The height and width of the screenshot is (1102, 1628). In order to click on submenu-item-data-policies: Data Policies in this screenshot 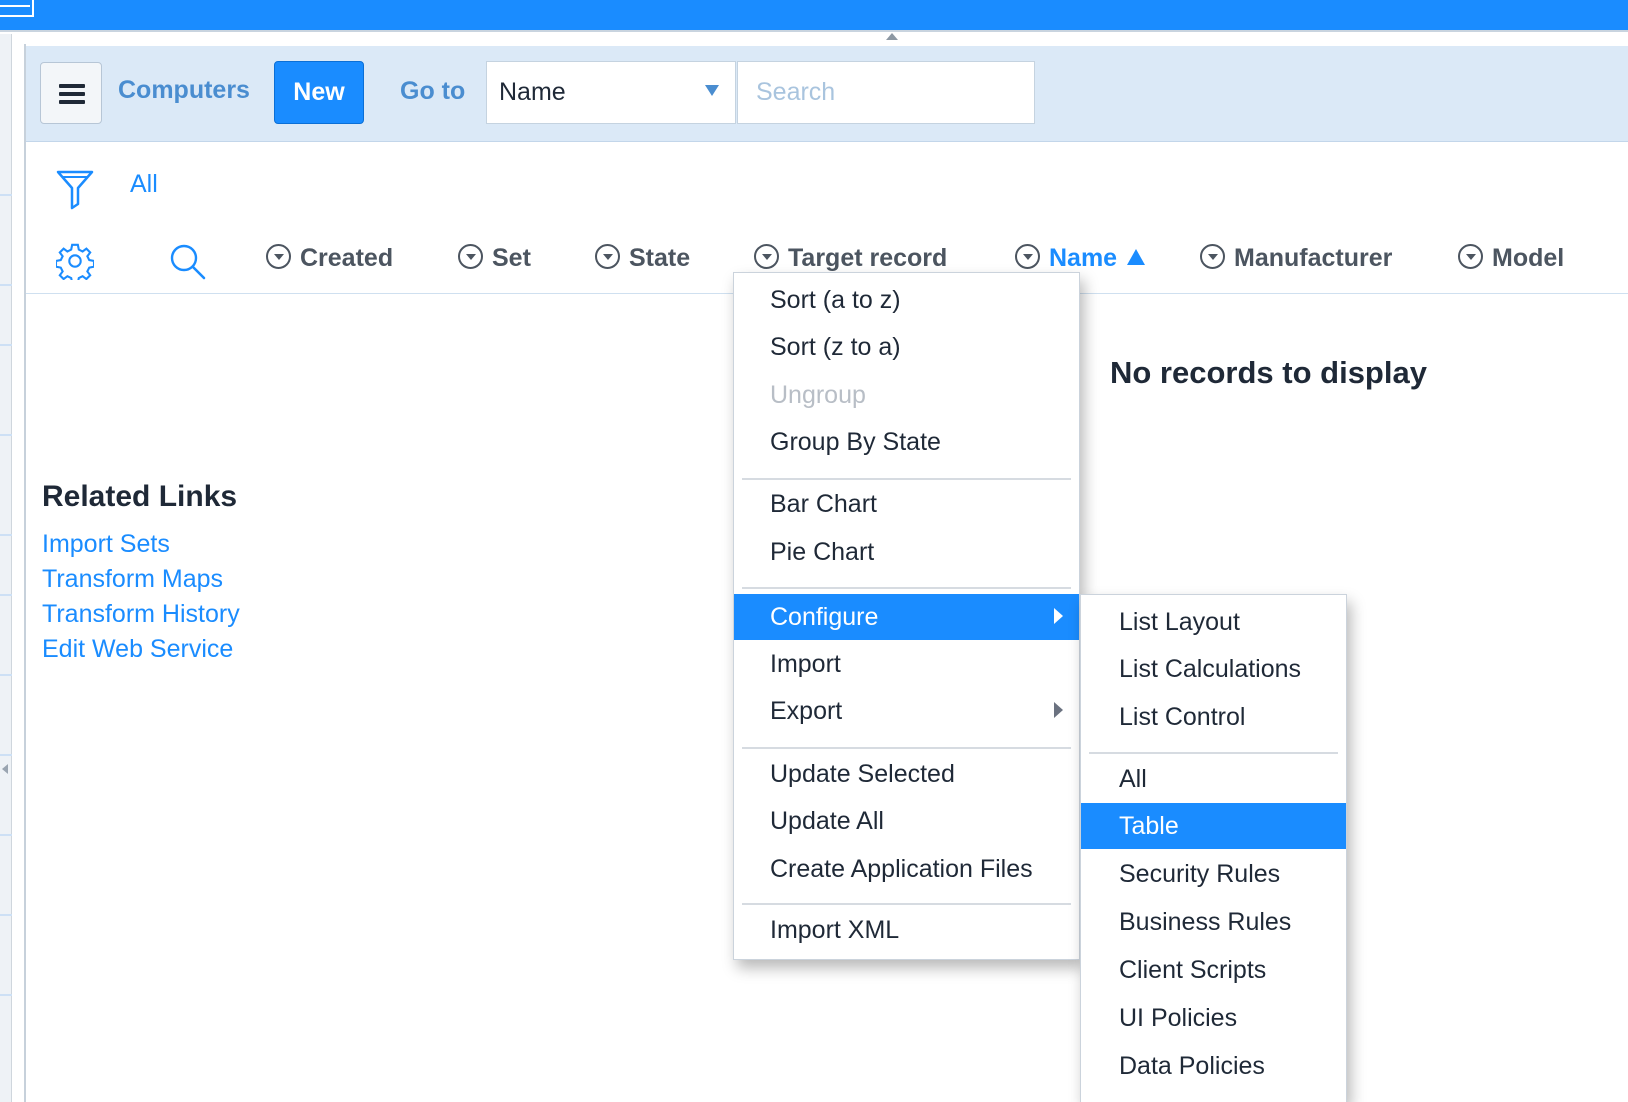, I will do `click(1213, 1066)`.